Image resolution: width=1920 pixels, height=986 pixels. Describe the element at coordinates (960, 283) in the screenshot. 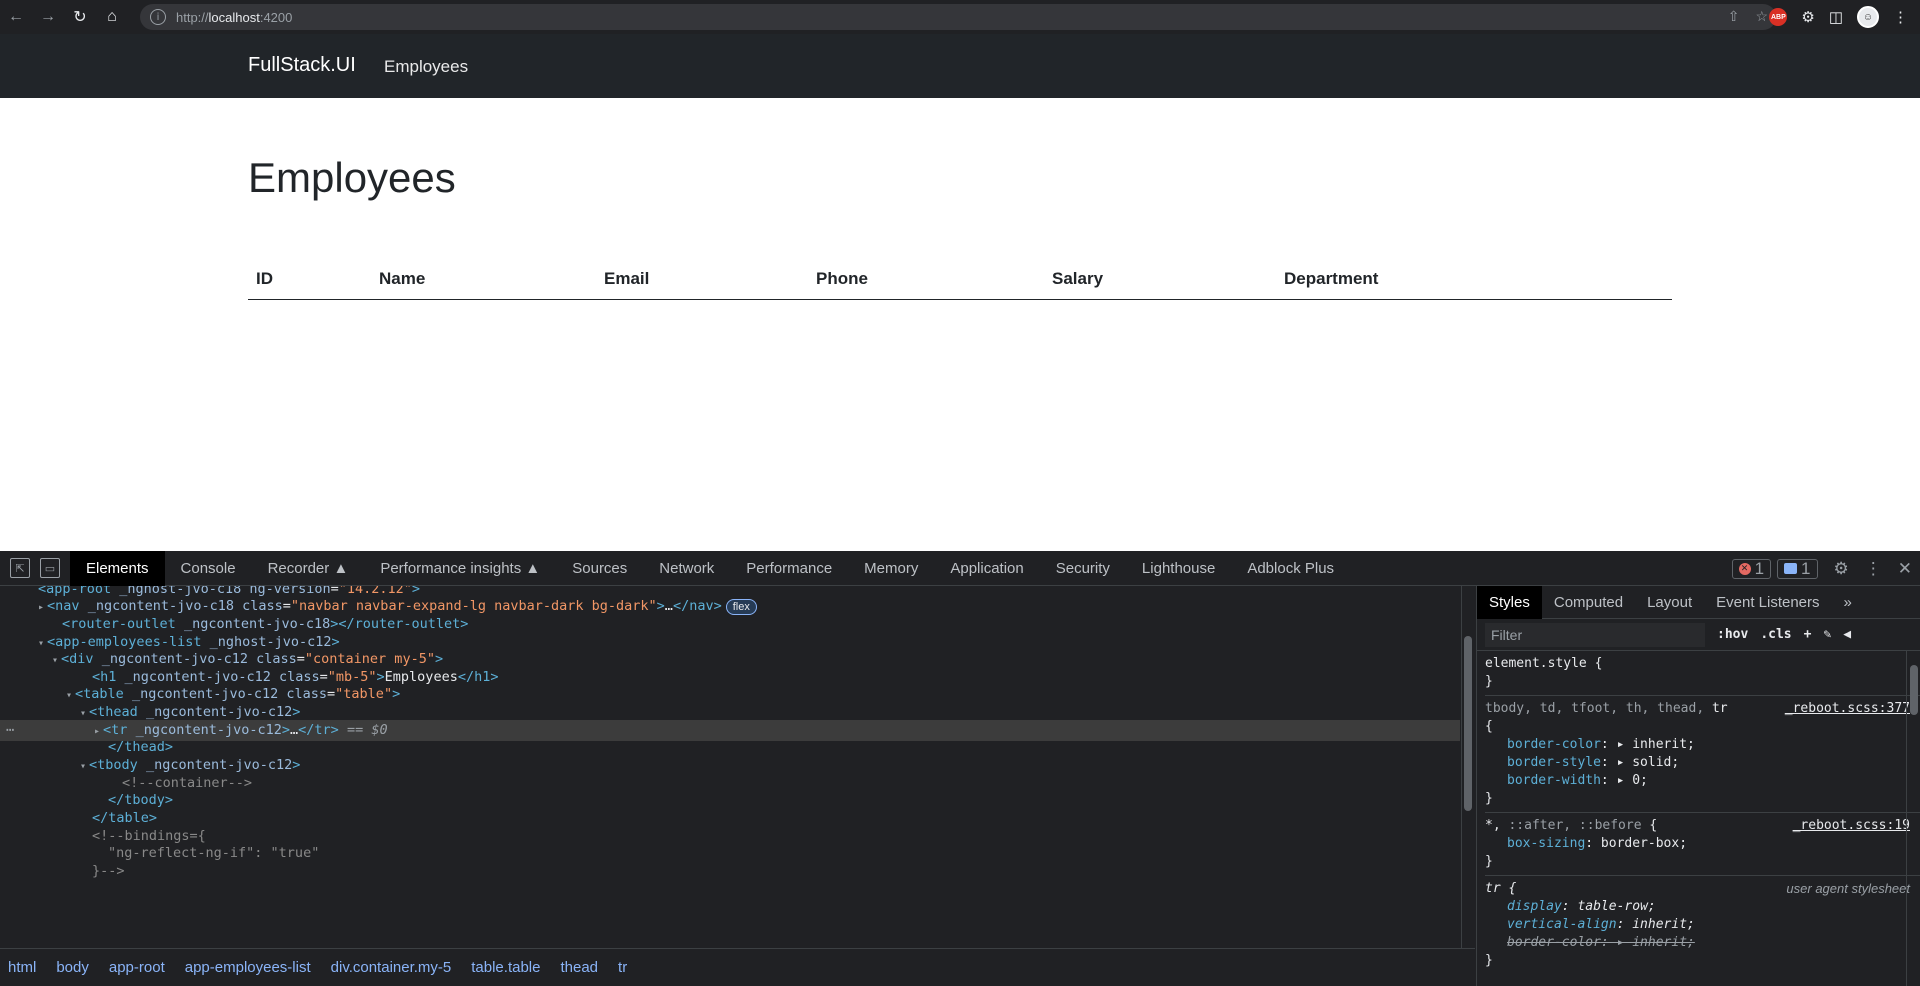

I see `employees-table-header: ID Name Email Phone Salary Department` at that location.